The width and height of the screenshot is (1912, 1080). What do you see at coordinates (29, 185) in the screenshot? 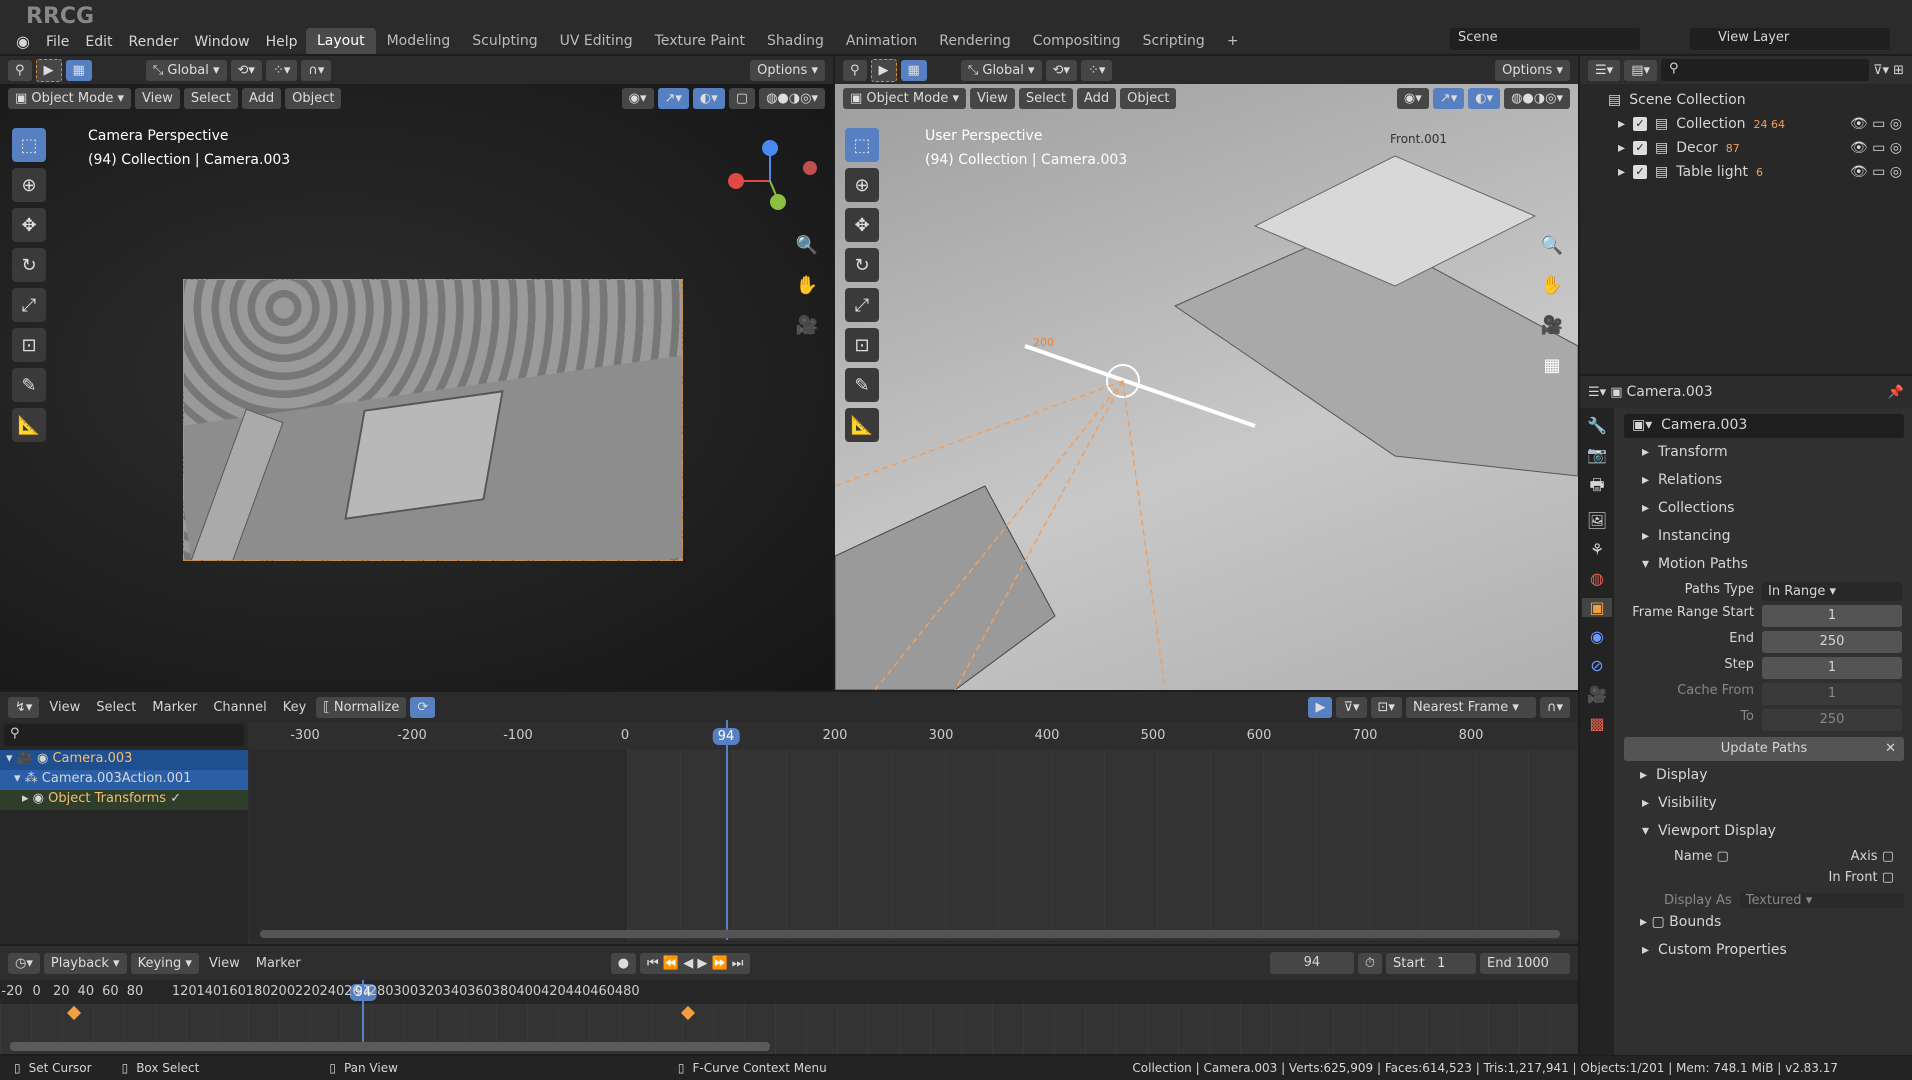
I see `cursor-icon: ⊕` at bounding box center [29, 185].